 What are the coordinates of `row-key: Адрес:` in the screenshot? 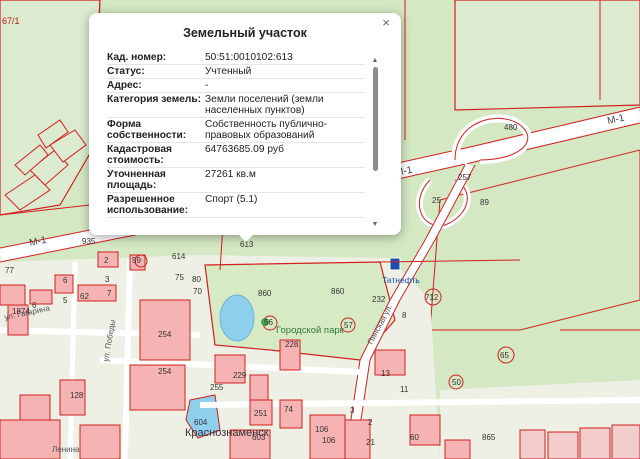 It's located at (156, 85).